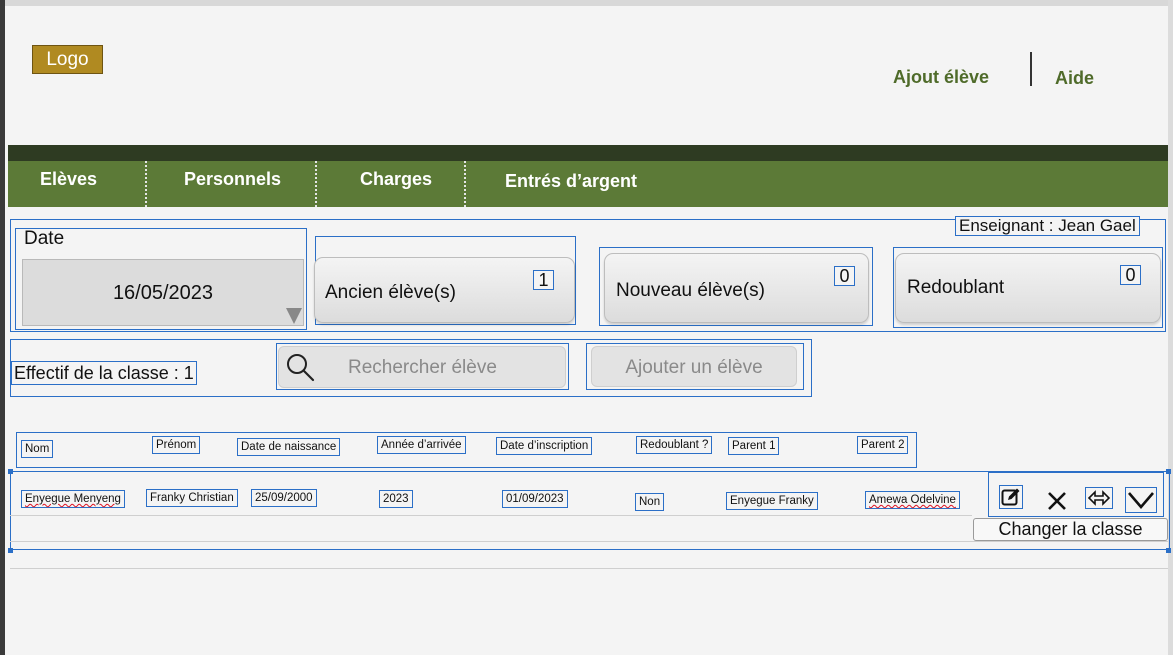 The image size is (1173, 663). Describe the element at coordinates (650, 502) in the screenshot. I see `cell-redoublant: Non` at that location.